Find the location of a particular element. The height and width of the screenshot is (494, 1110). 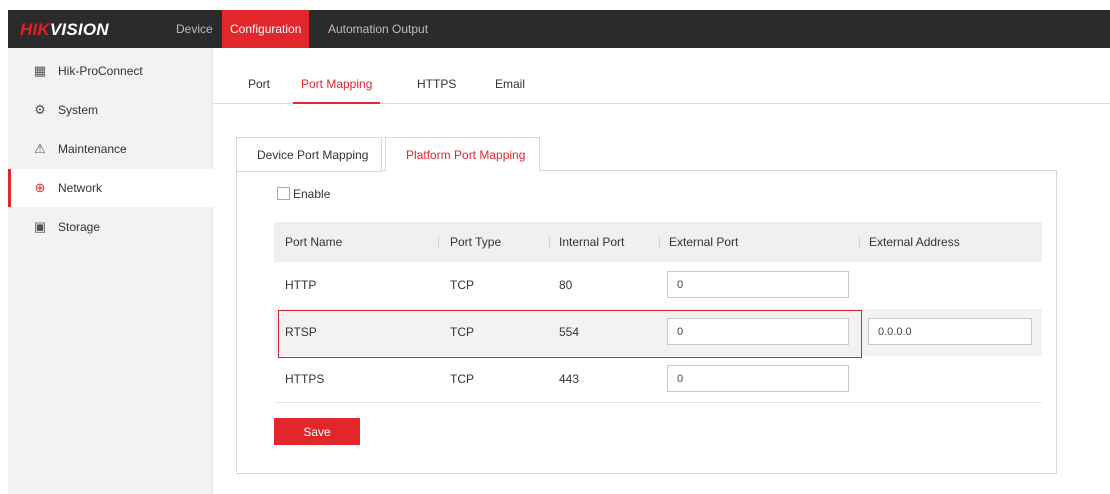

sidebar-item-system: ⚙ System is located at coordinates (110, 110).